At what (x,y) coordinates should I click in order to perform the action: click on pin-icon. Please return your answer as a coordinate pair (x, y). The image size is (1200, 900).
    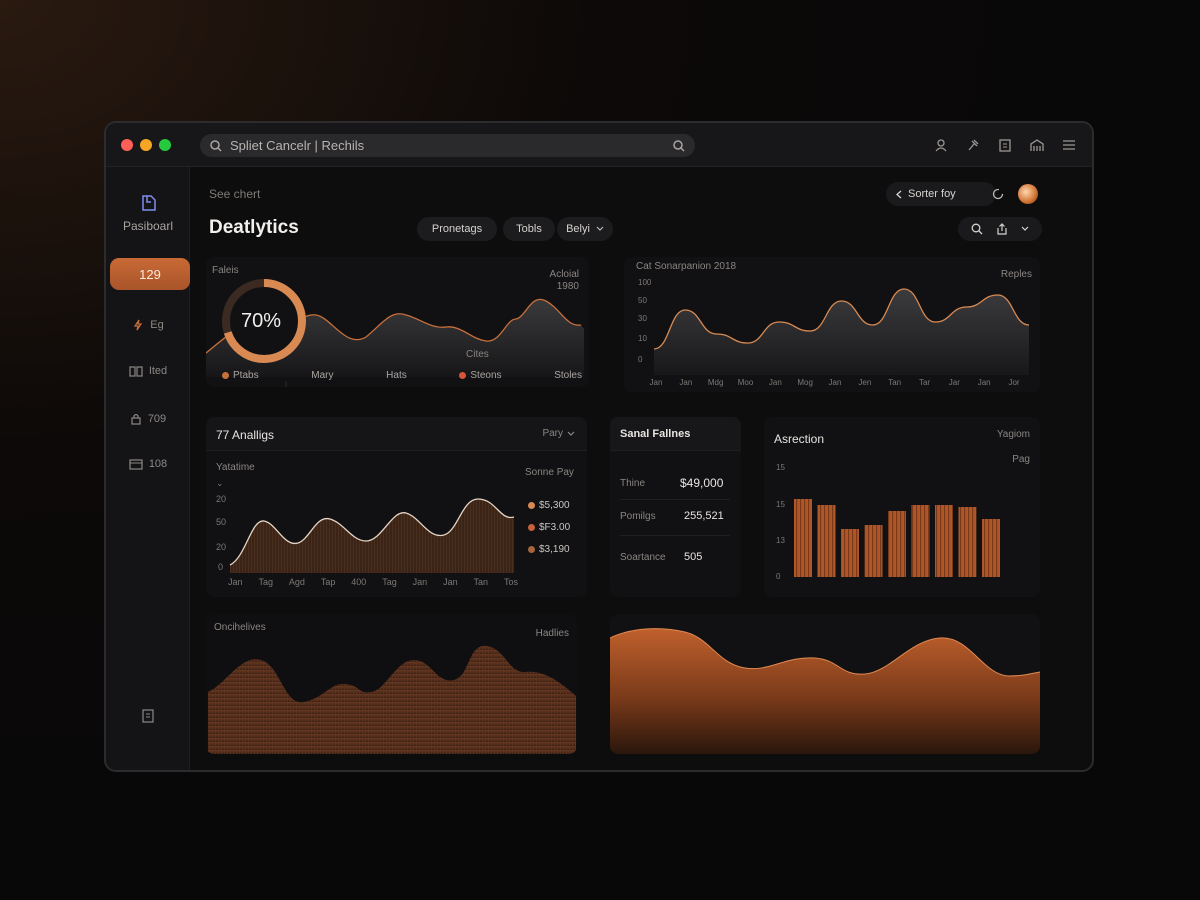
    Looking at the image, I should click on (973, 145).